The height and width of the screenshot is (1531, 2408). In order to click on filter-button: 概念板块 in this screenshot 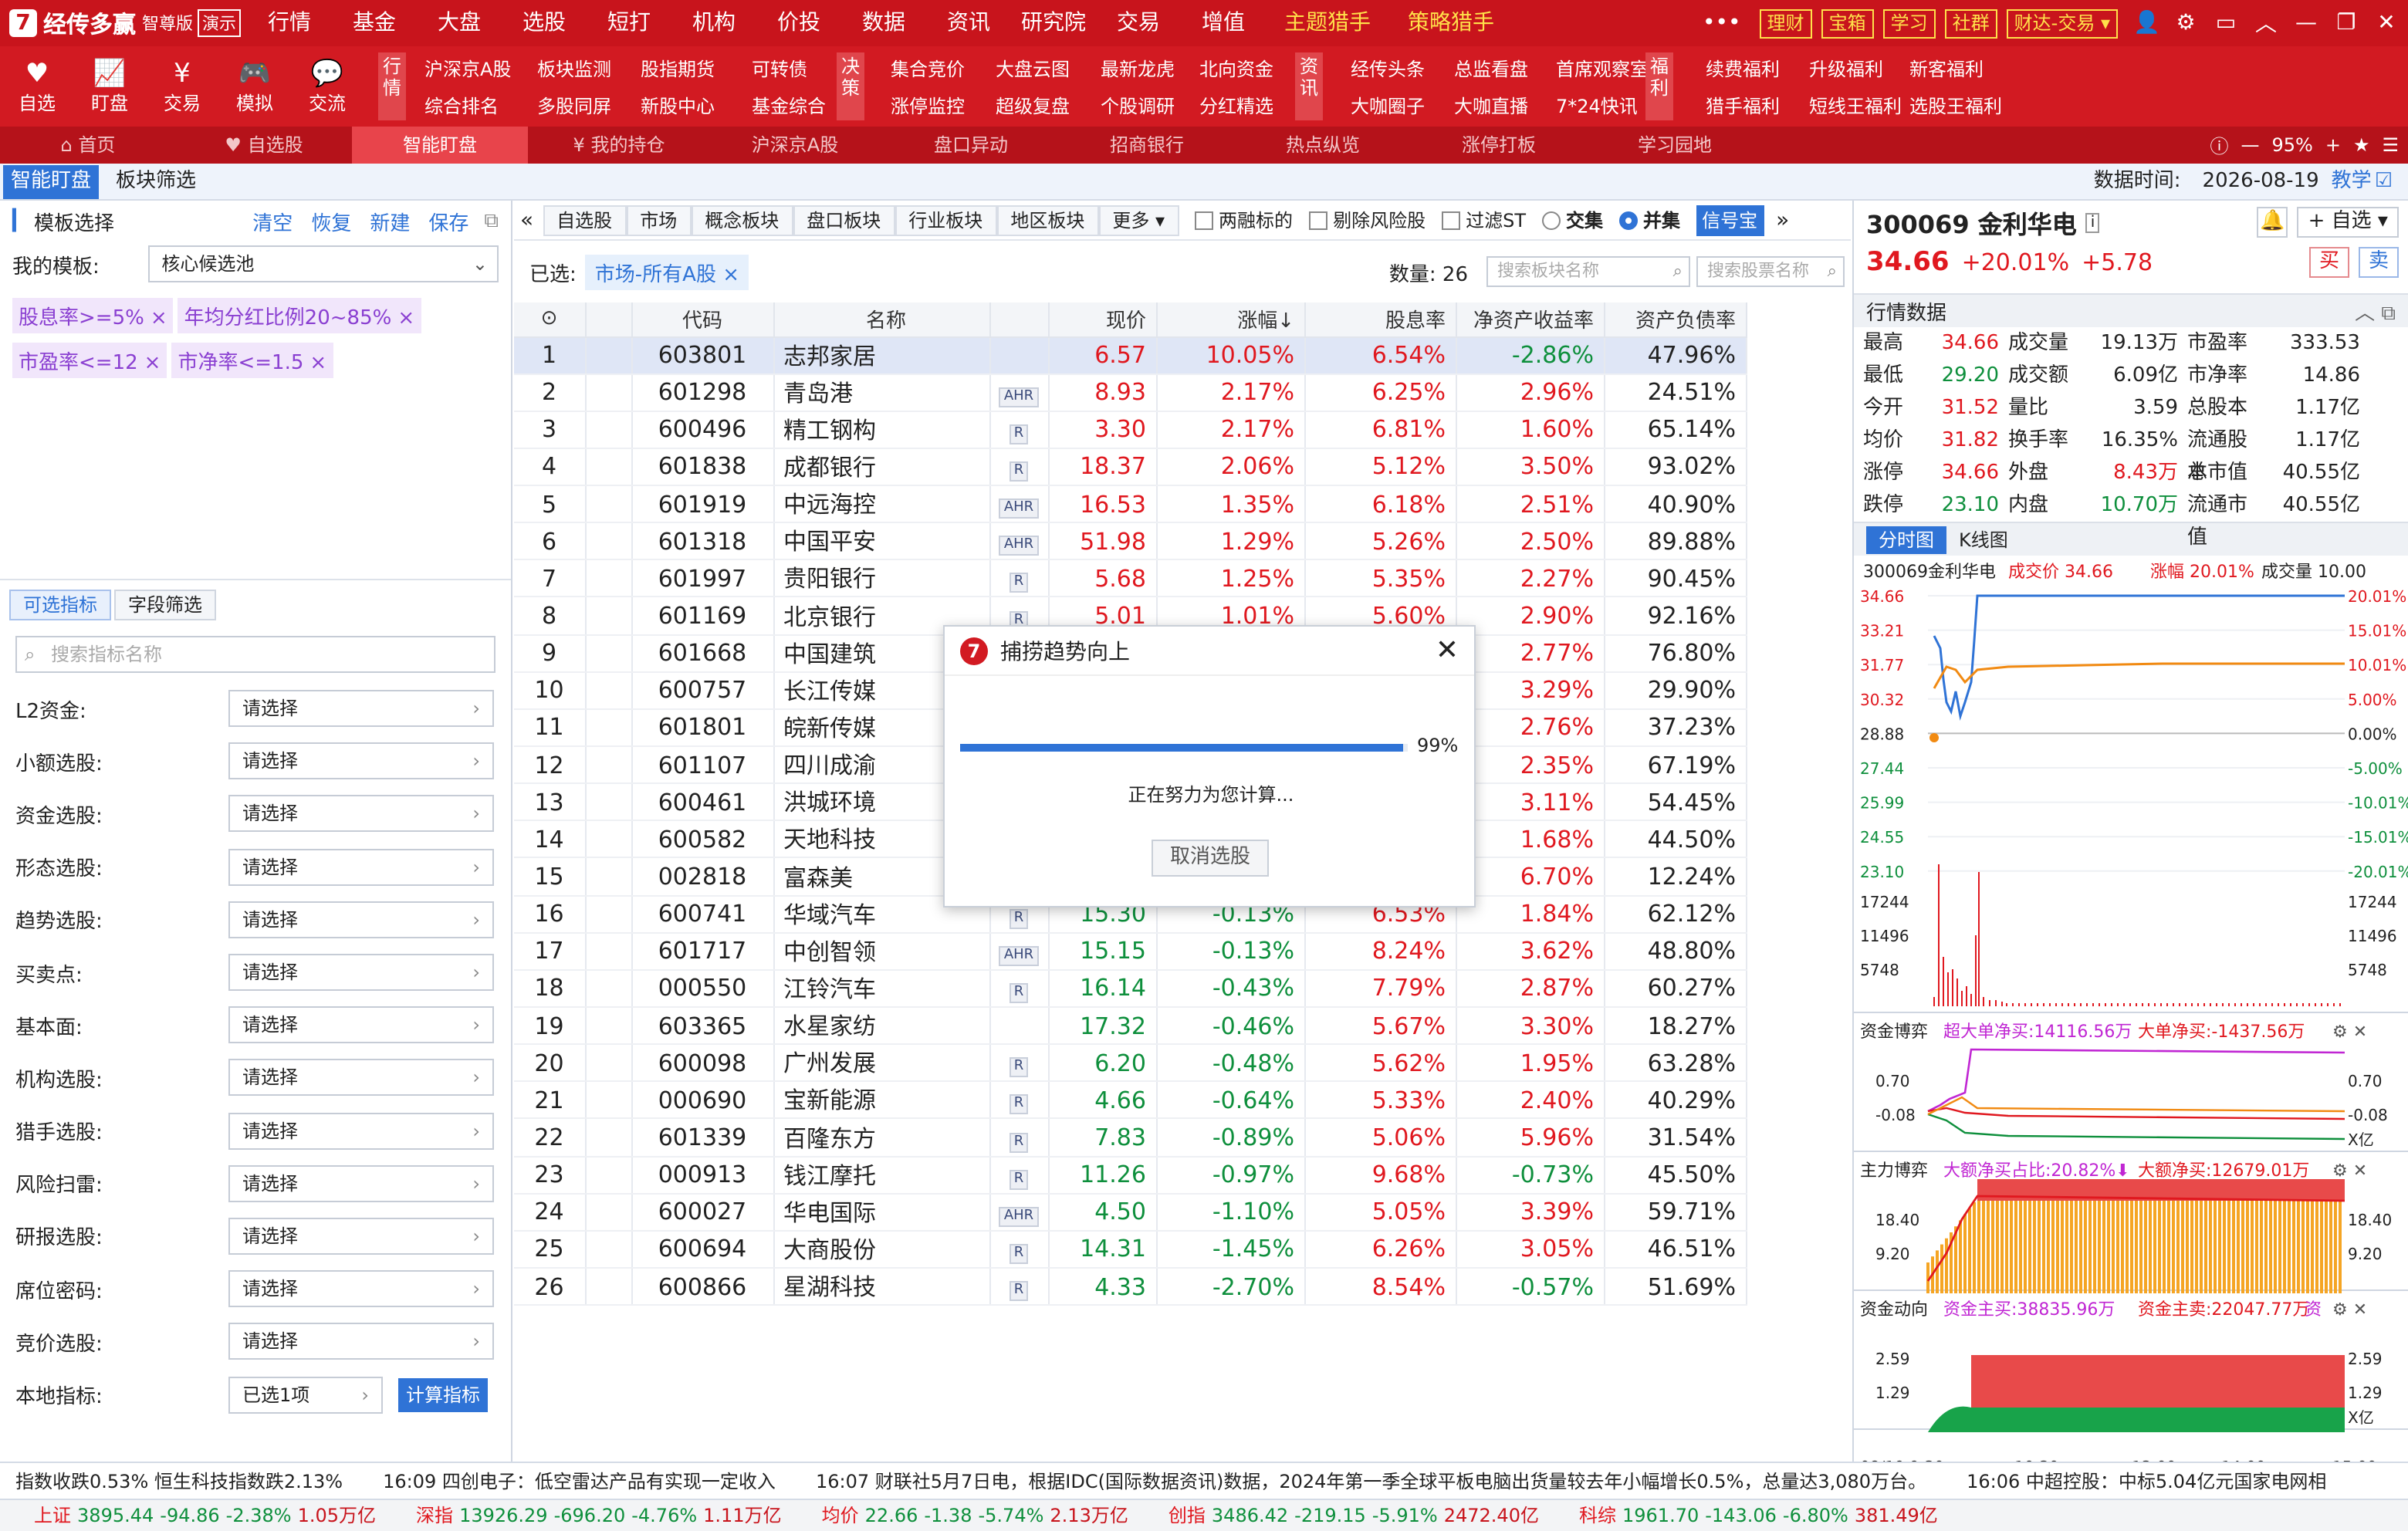, I will do `click(742, 219)`.